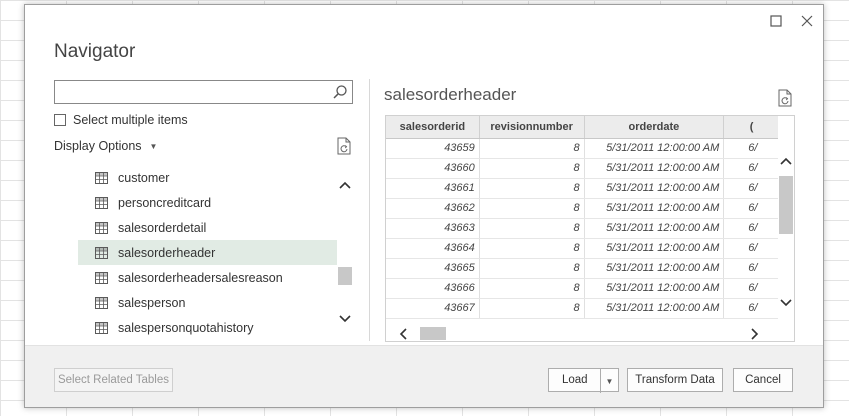  Describe the element at coordinates (190, 92) in the screenshot. I see `search-input` at that location.